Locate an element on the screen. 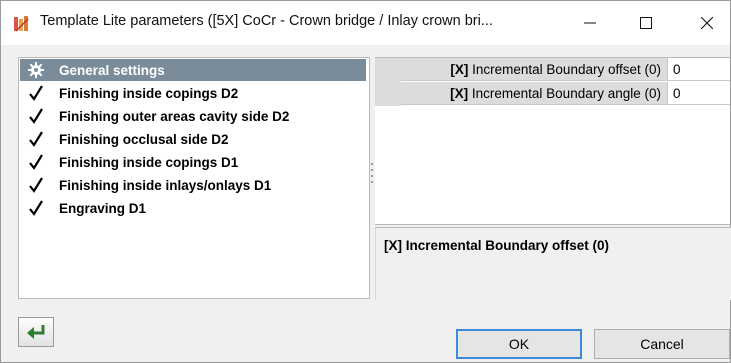 The image size is (731, 363). property-row: [X] Incremental Boundary offset (0) 0 is located at coordinates (552, 70).